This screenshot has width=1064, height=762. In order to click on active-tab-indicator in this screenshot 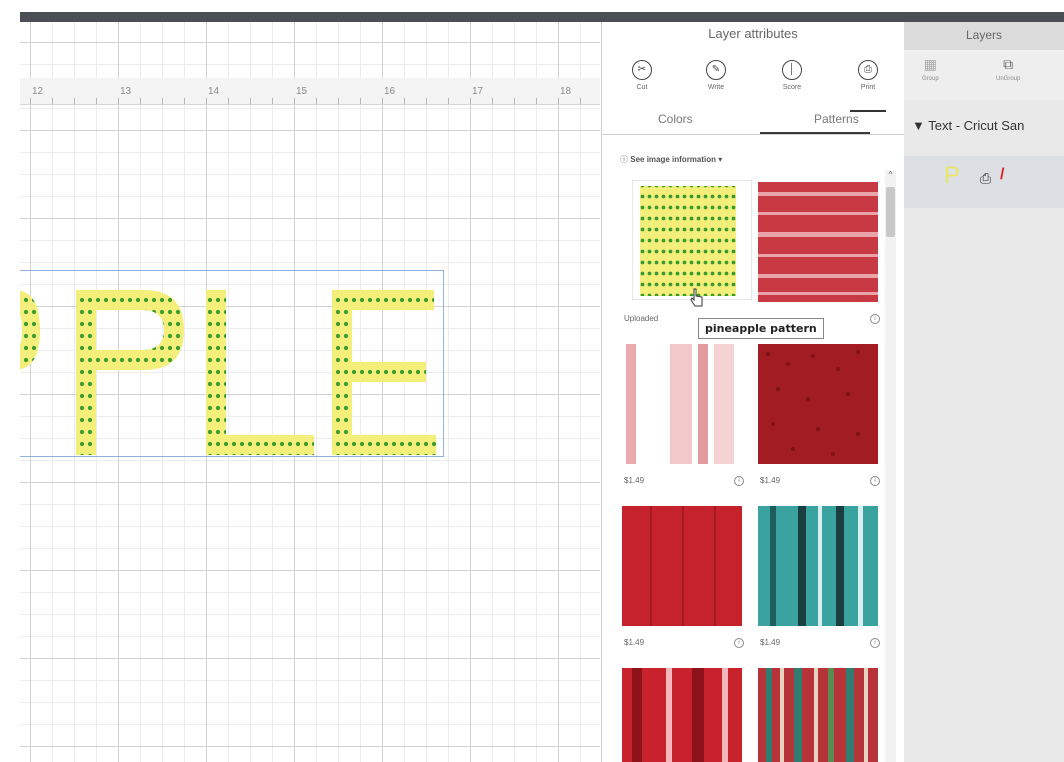, I will do `click(815, 133)`.